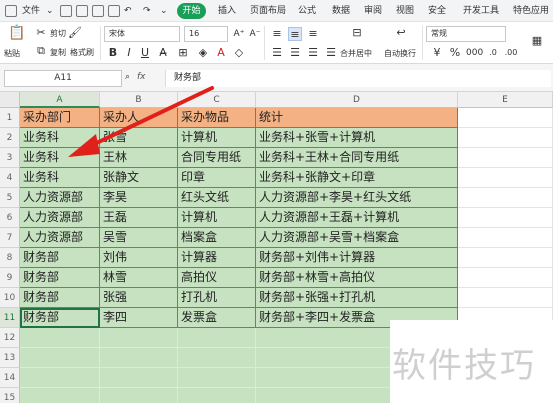  Describe the element at coordinates (277, 34) in the screenshot. I see `align-top-icon: ≡` at that location.